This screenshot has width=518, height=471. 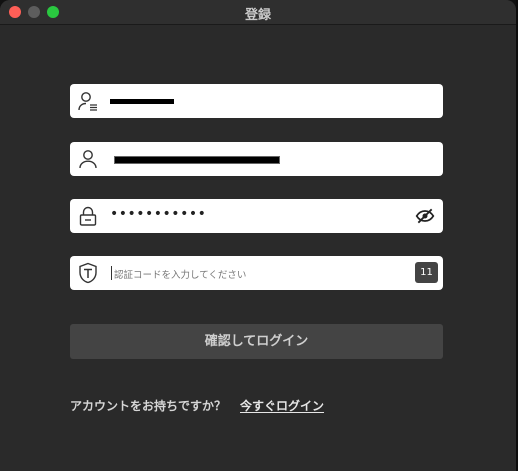 I want to click on name-field, so click(x=256, y=159).